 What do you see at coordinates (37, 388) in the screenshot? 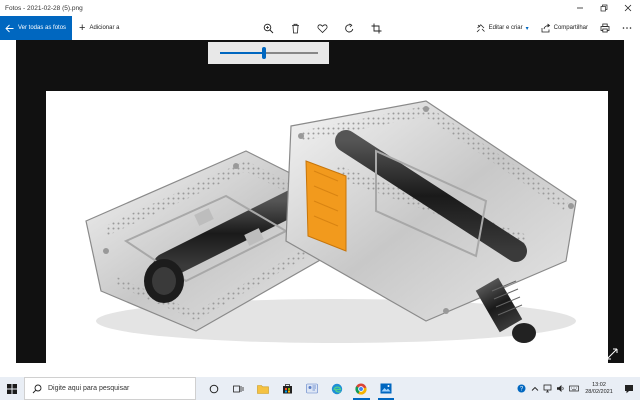
I see `search-icon` at bounding box center [37, 388].